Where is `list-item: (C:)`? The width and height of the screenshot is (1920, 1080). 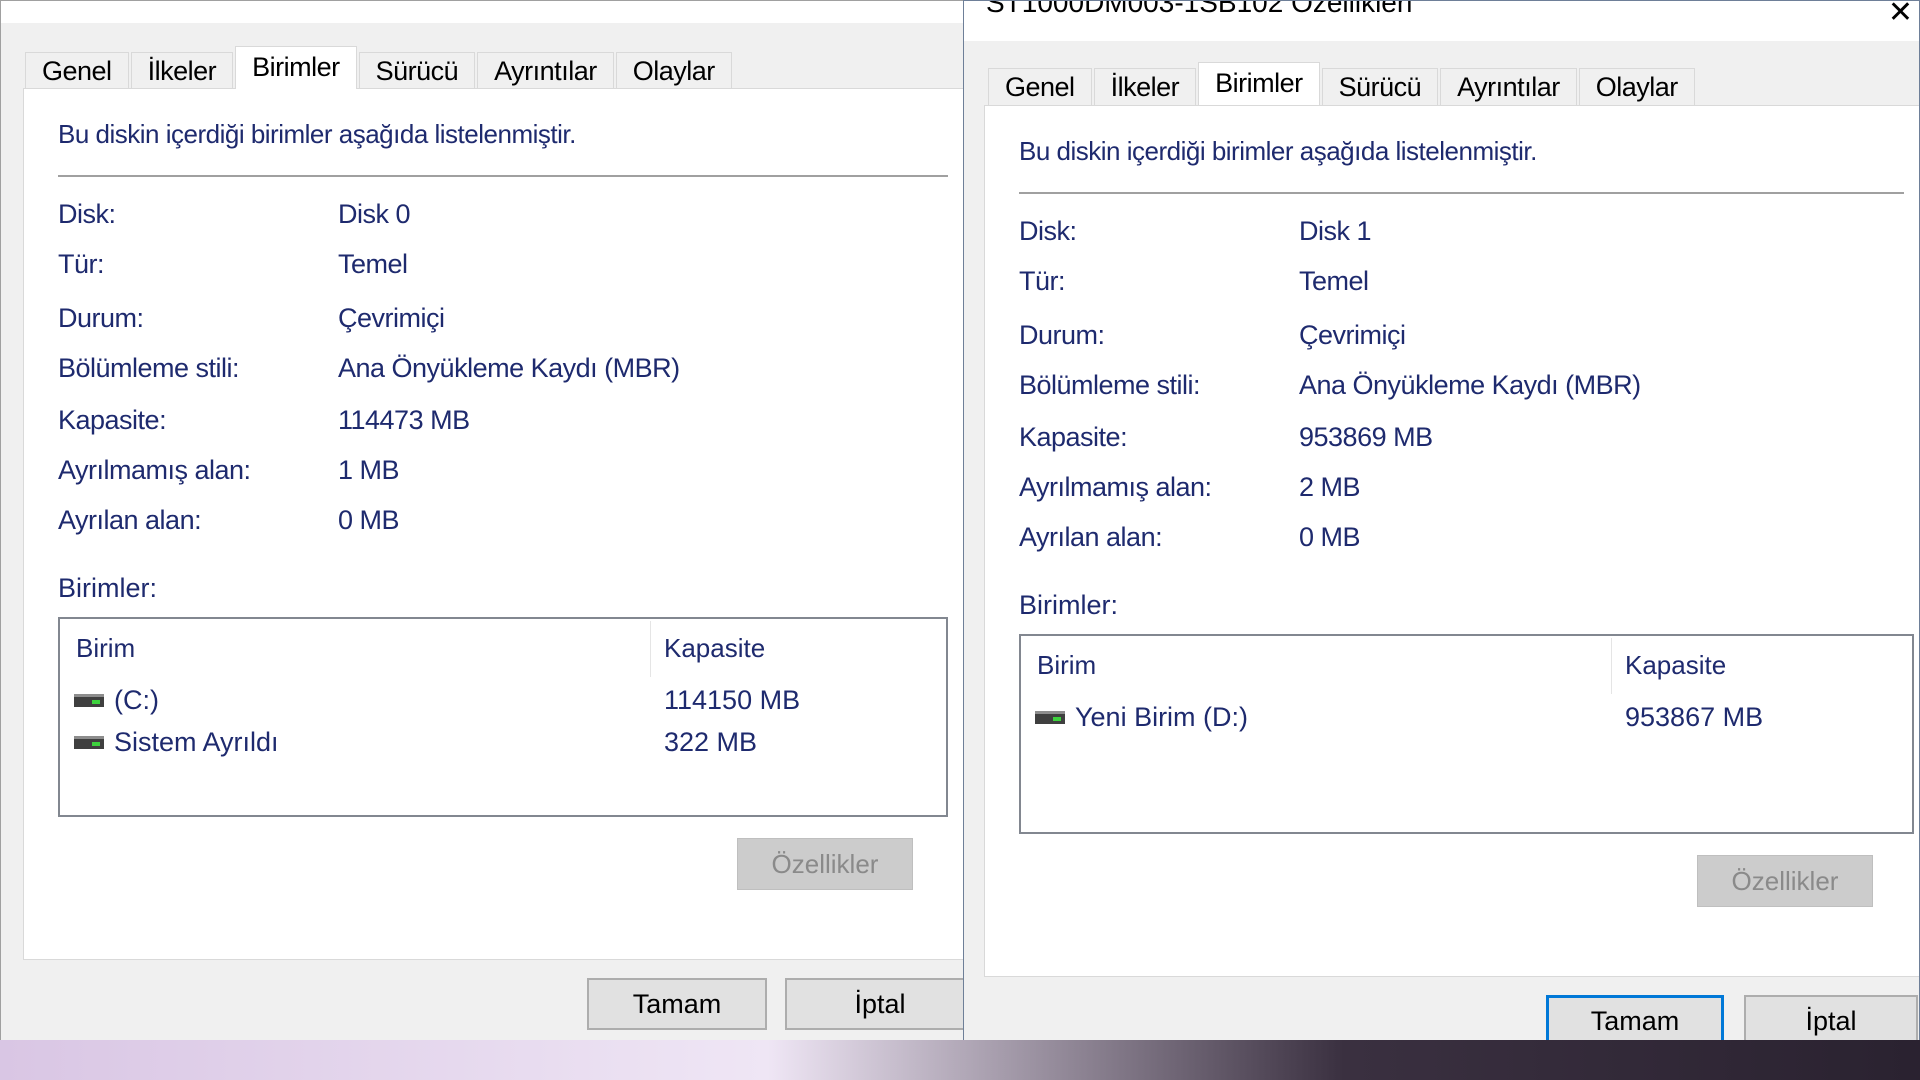
list-item: (C:) is located at coordinates (116, 700).